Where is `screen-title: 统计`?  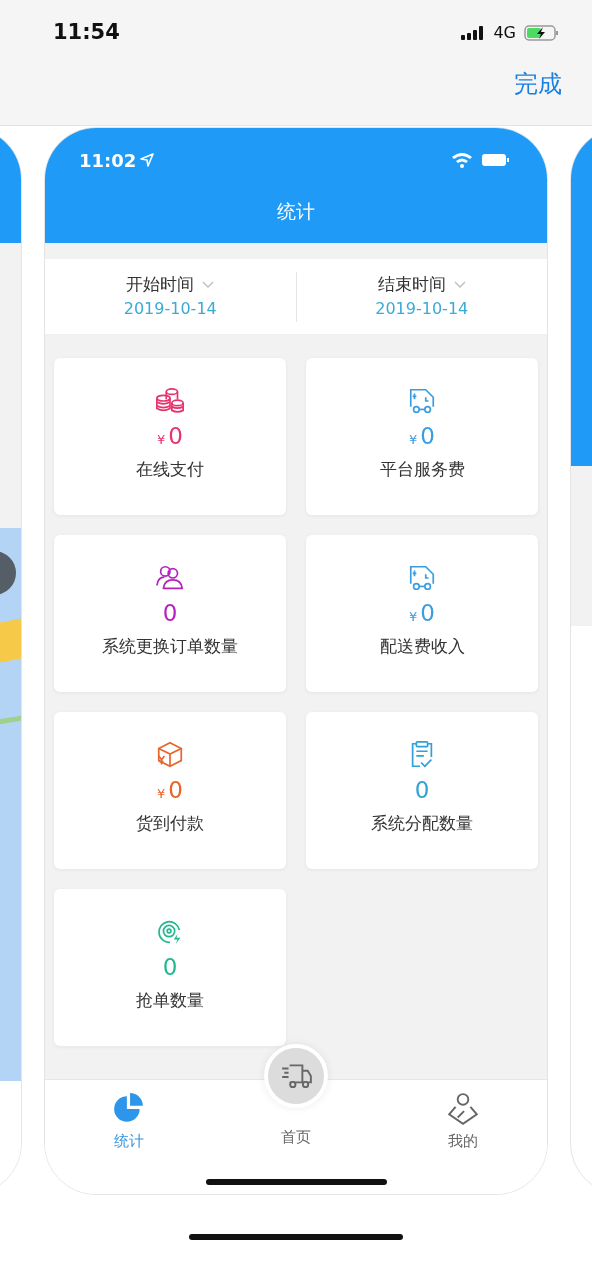
screen-title: 统计 is located at coordinates (296, 212).